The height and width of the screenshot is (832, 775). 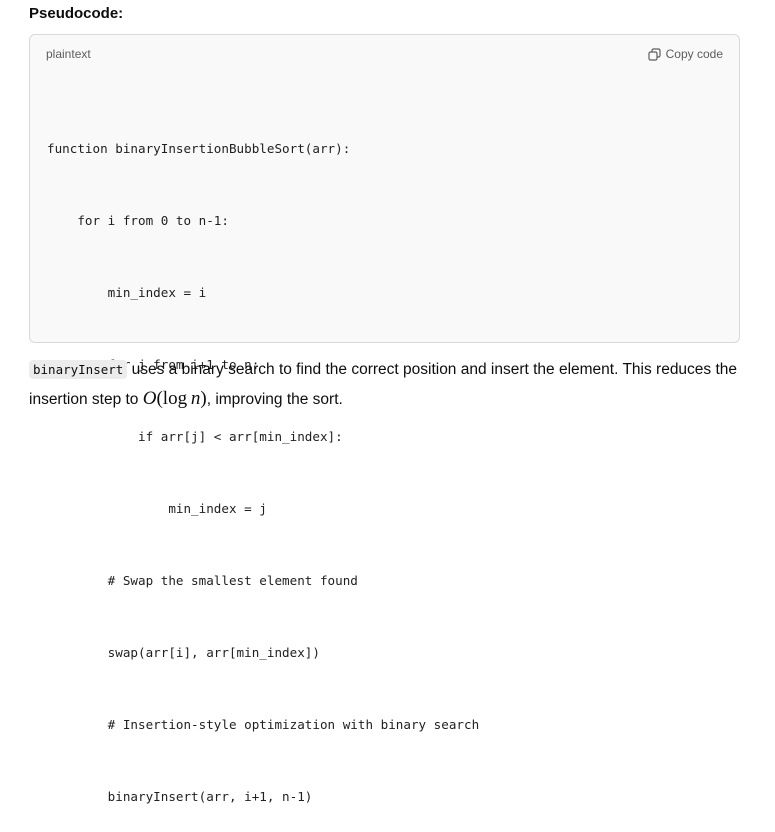 I want to click on copy-code-button: Copy code, so click(x=685, y=54).